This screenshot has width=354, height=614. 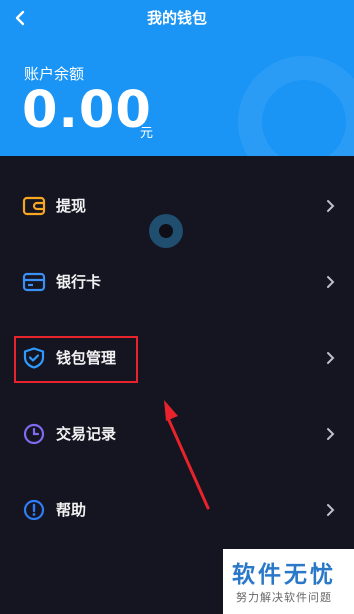 What do you see at coordinates (34, 206) in the screenshot?
I see `withdraw-wallet-icon` at bounding box center [34, 206].